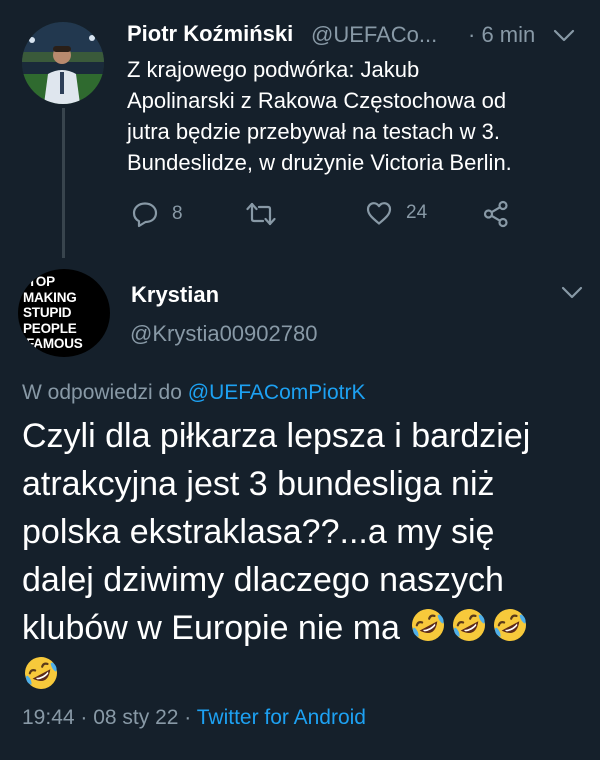 The height and width of the screenshot is (760, 600). Describe the element at coordinates (258, 532) in the screenshot. I see `tweet-text-line: polska ekstraklasa??...a my się` at that location.